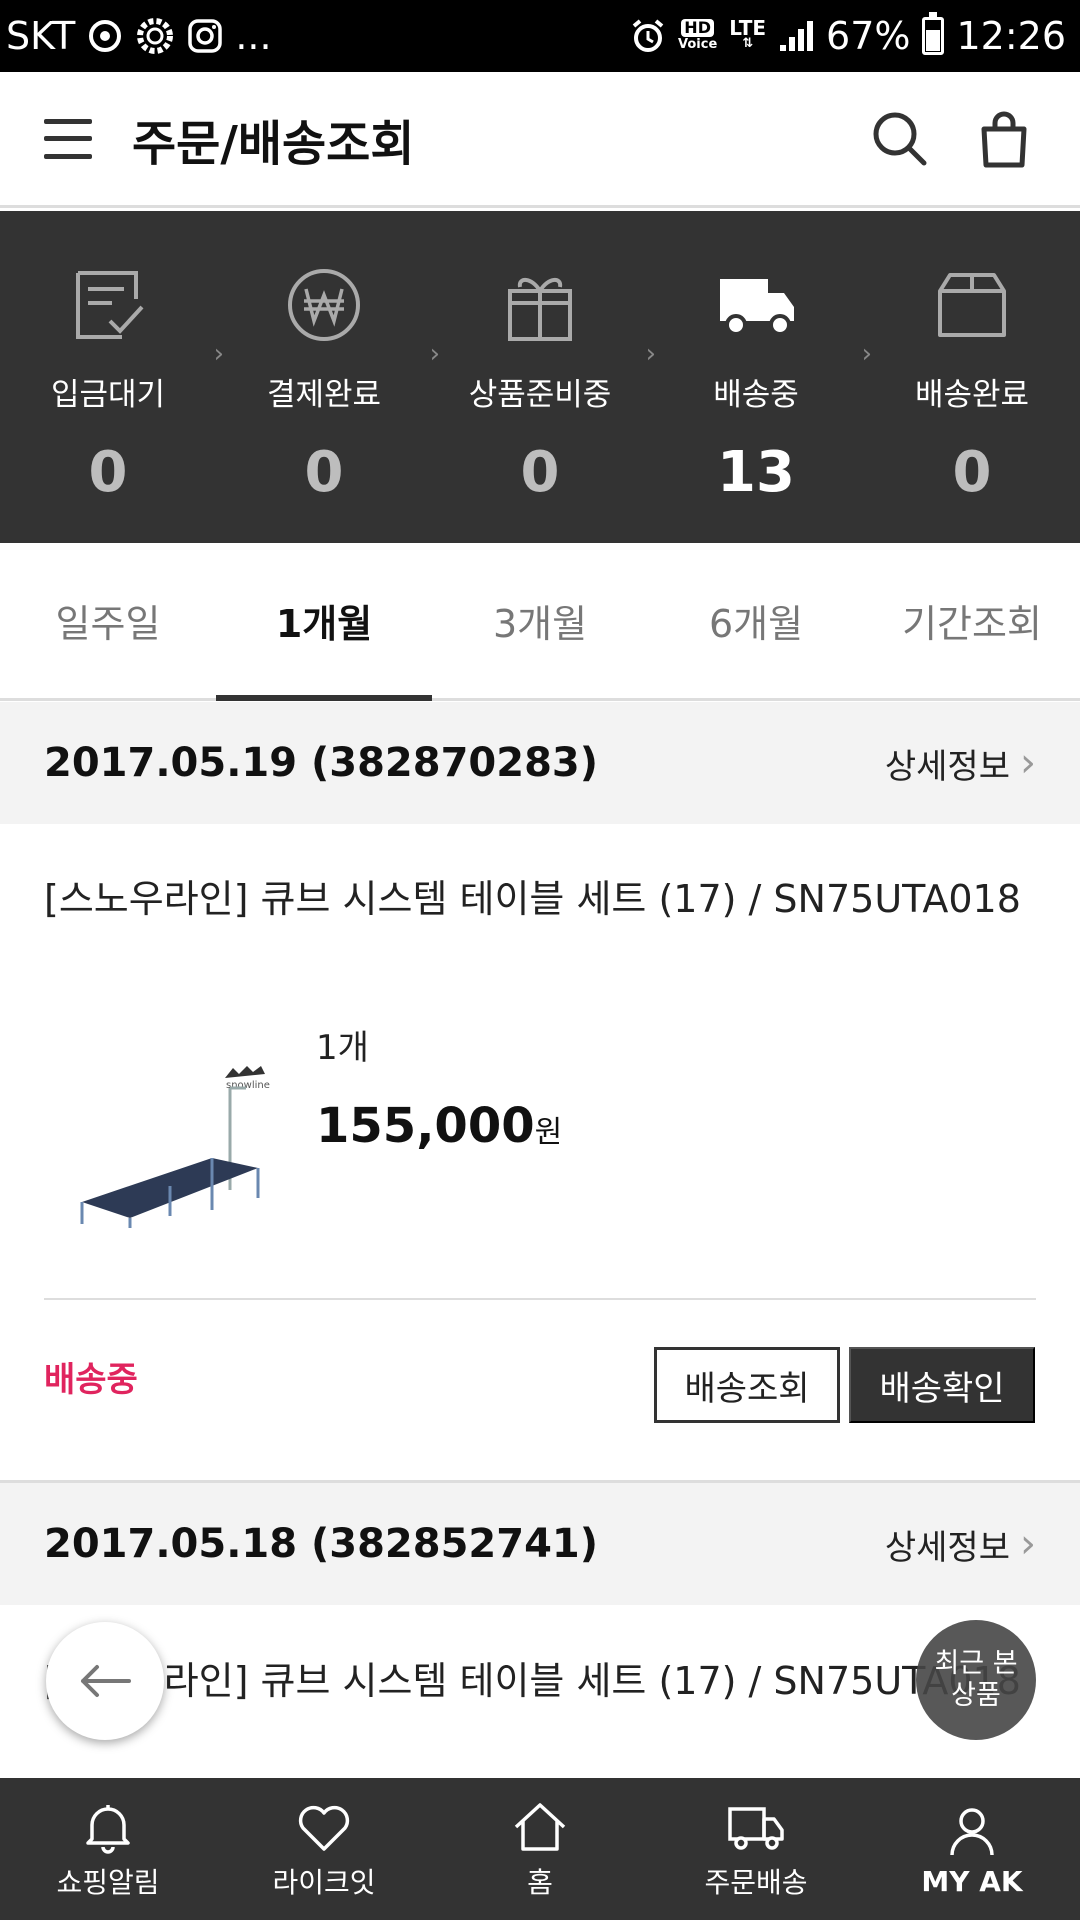  Describe the element at coordinates (321, 763) in the screenshot. I see `order-date-number: 2017.05.19 (382870283)` at that location.